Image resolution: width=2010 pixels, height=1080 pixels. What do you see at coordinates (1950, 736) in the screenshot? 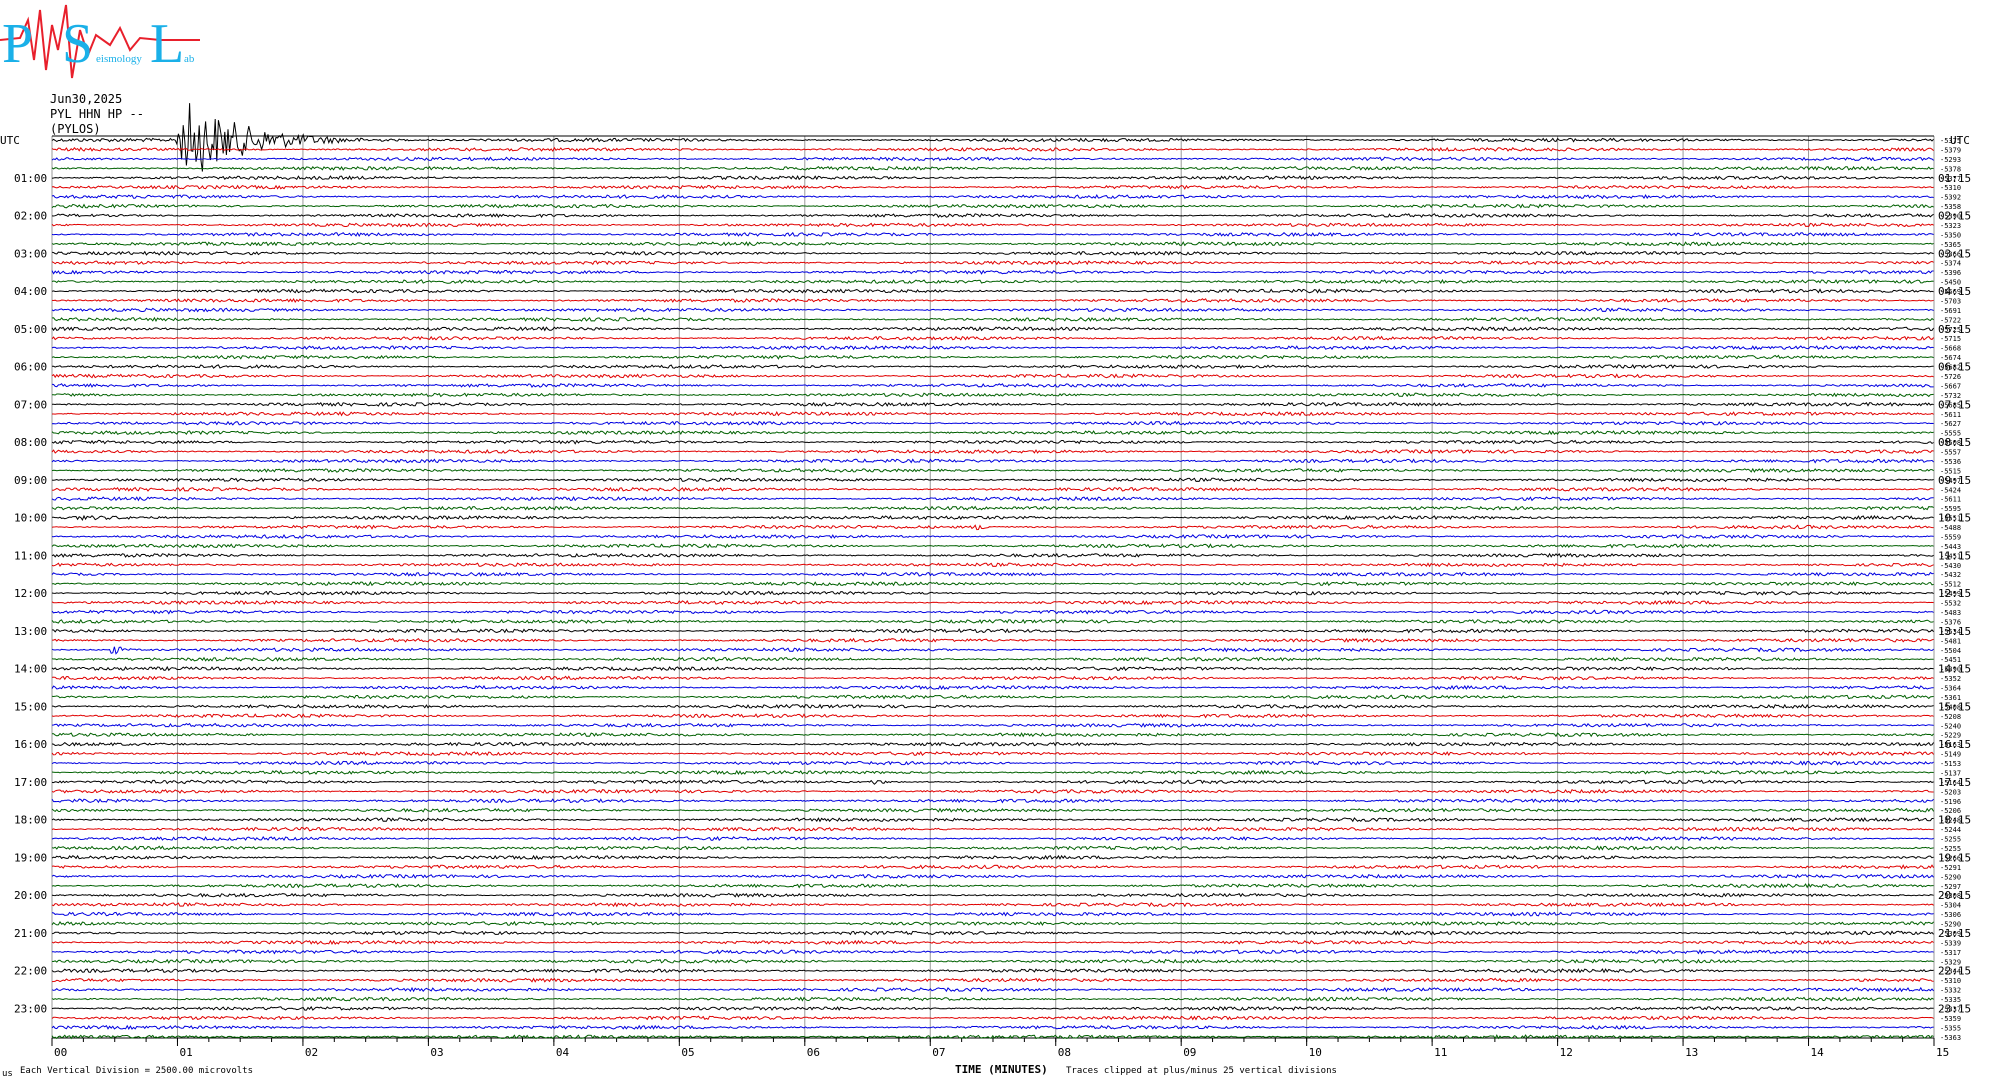
I see `trace-offset-label: -5229` at bounding box center [1950, 736].